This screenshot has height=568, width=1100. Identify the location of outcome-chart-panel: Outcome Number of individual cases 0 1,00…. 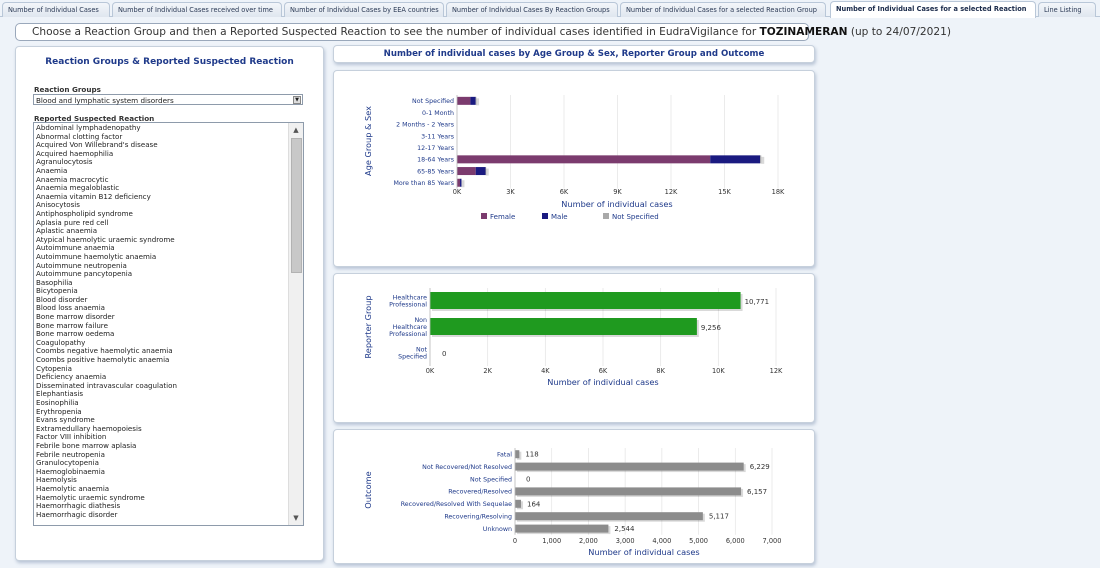
(574, 496).